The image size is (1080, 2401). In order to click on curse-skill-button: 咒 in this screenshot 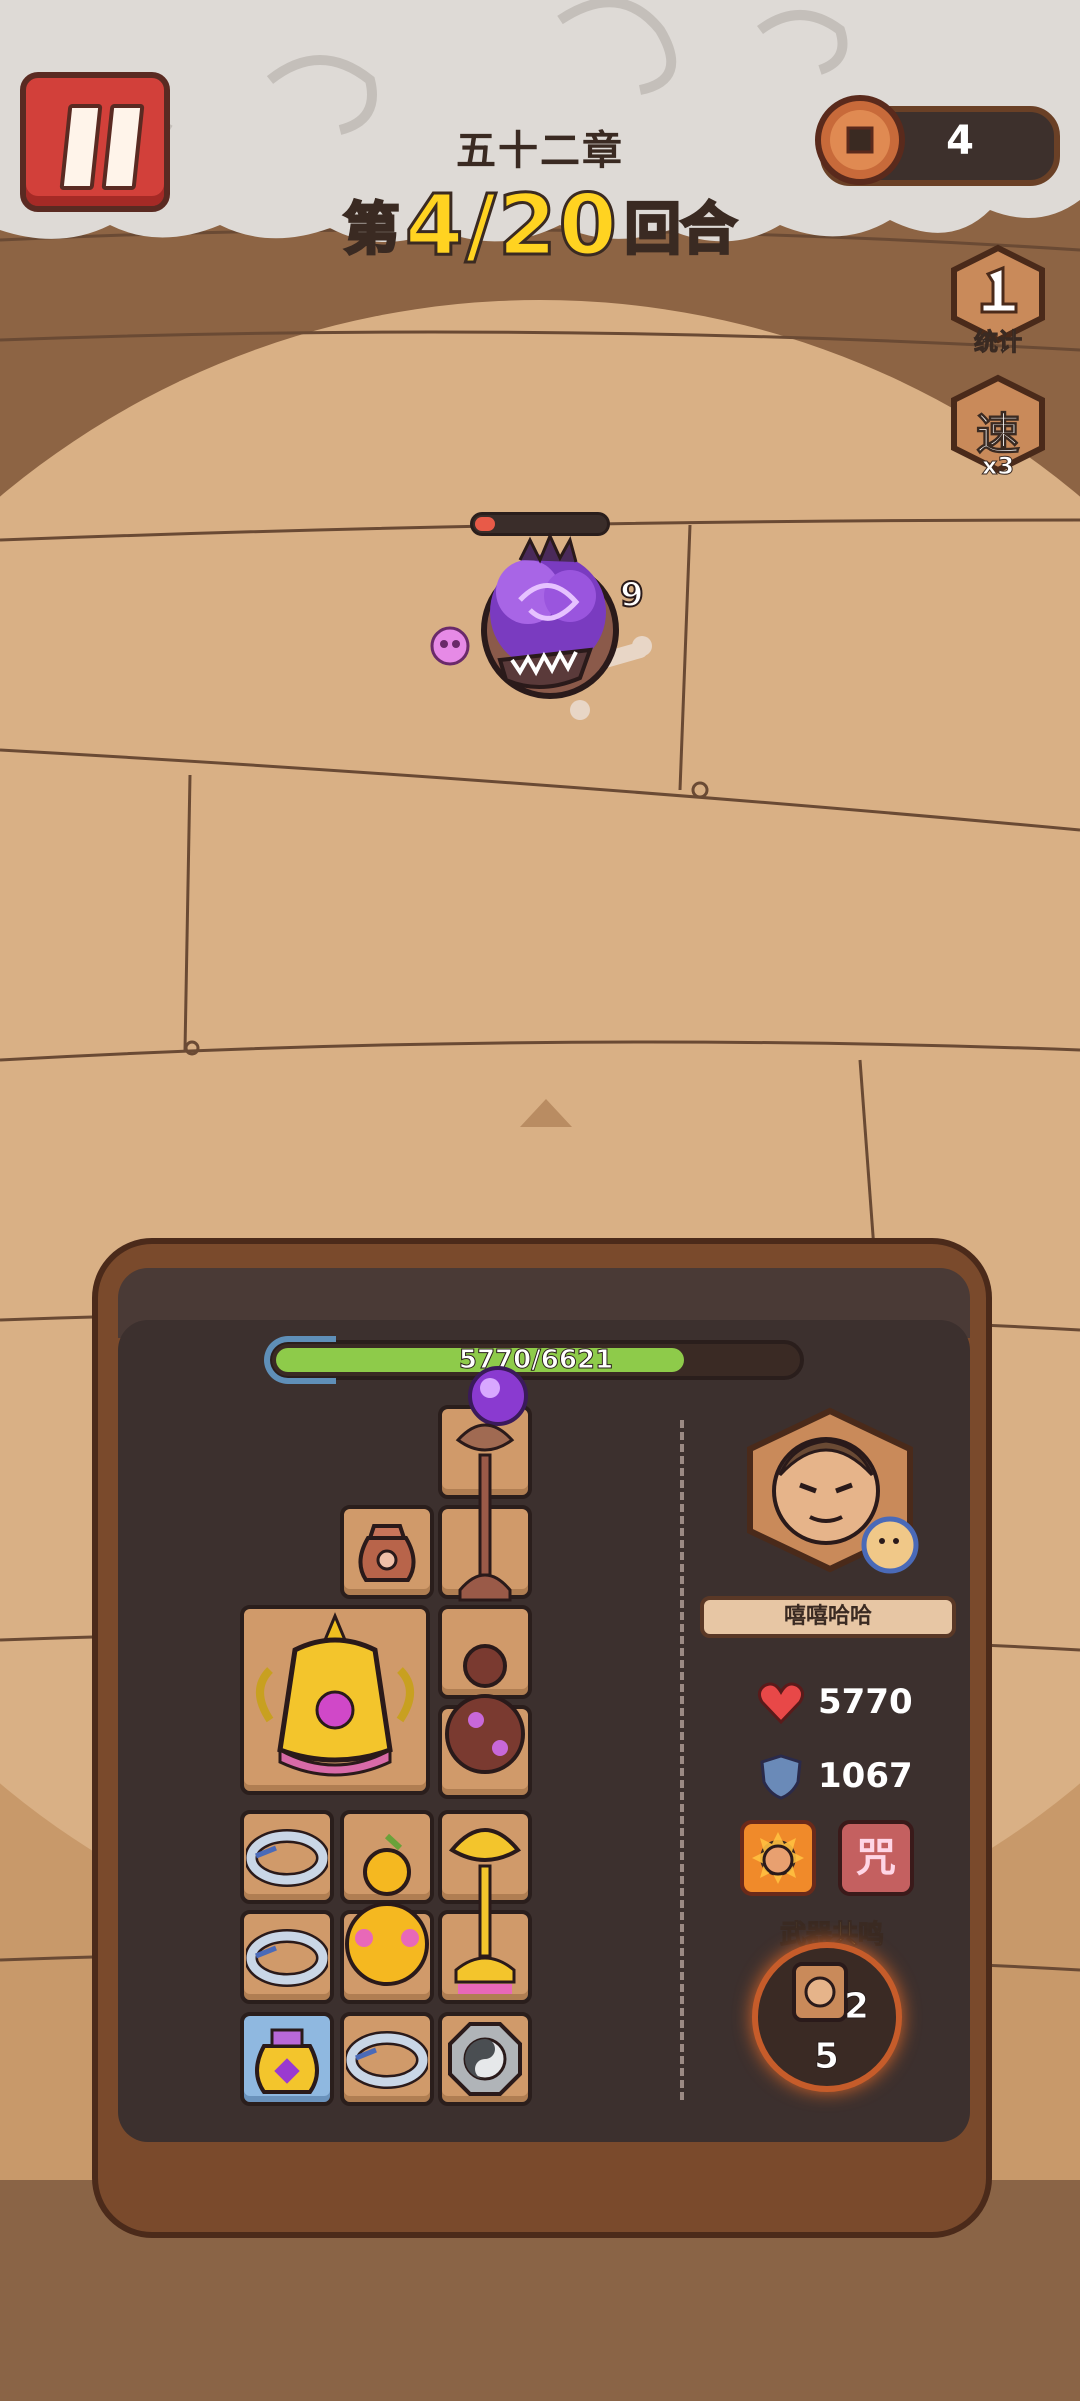, I will do `click(876, 1858)`.